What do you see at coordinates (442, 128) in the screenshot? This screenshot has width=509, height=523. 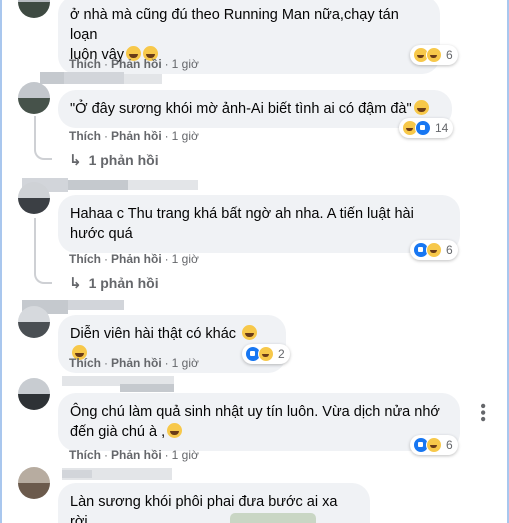 I see `reaction-count: 14` at bounding box center [442, 128].